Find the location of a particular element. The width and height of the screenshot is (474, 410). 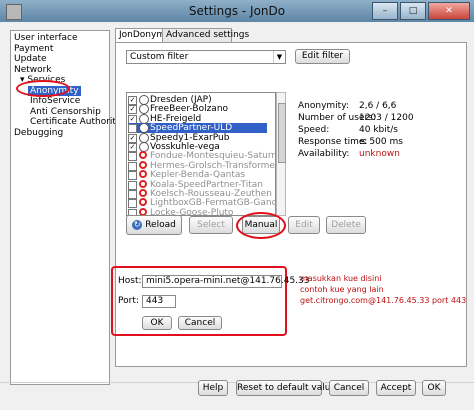

port-input: 443 is located at coordinates (159, 301).